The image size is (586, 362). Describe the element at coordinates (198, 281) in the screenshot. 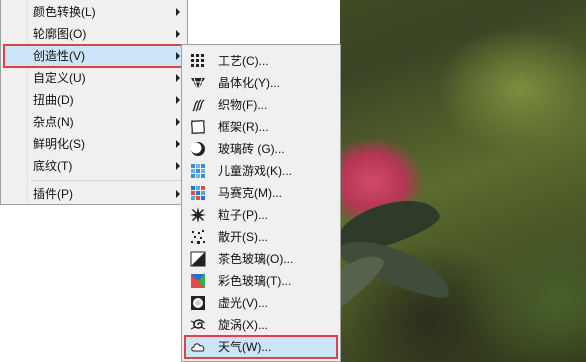

I see `stained-glass-icon` at that location.